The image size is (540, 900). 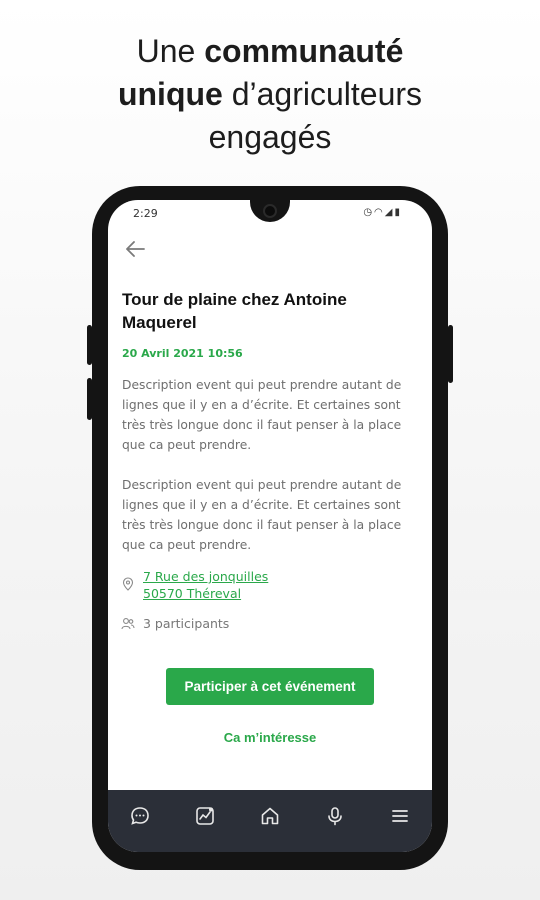 What do you see at coordinates (170, 94) in the screenshot?
I see `headline-bold: unique` at bounding box center [170, 94].